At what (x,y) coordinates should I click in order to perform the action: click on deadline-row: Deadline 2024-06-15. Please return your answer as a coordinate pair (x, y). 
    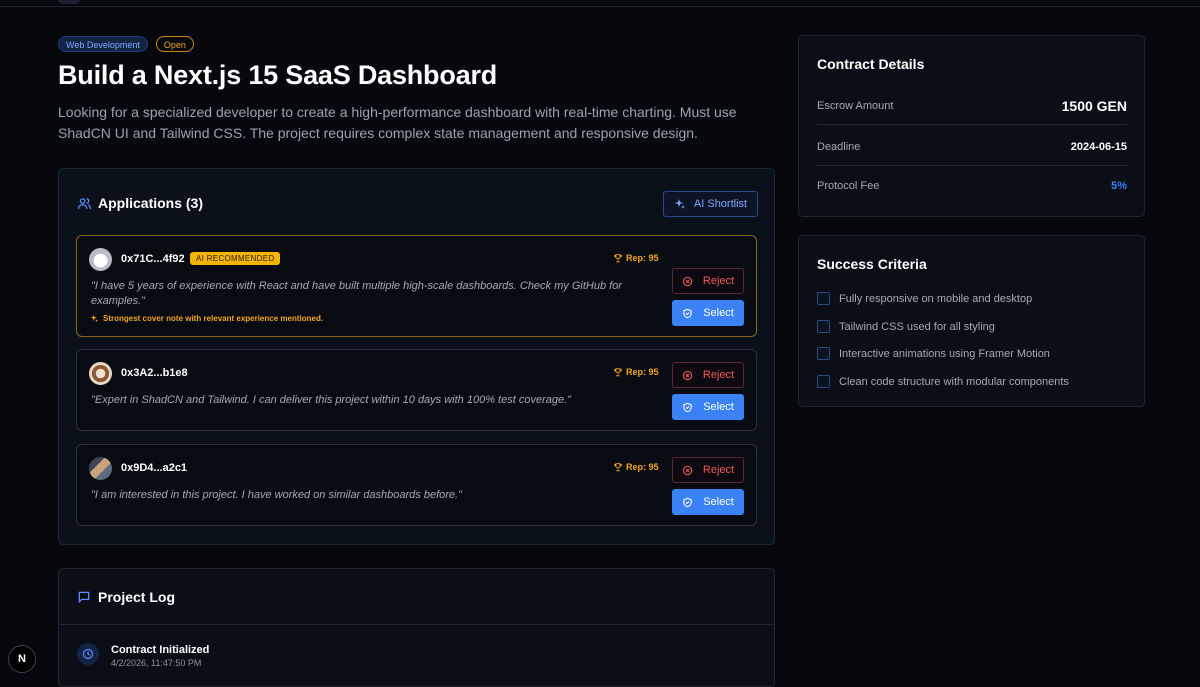
    Looking at the image, I should click on (972, 147).